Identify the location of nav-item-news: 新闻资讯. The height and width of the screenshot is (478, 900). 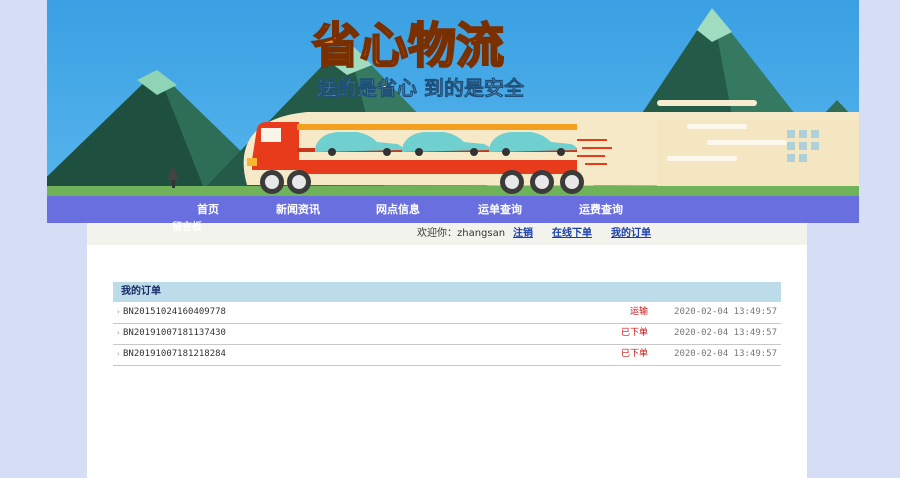
(298, 209).